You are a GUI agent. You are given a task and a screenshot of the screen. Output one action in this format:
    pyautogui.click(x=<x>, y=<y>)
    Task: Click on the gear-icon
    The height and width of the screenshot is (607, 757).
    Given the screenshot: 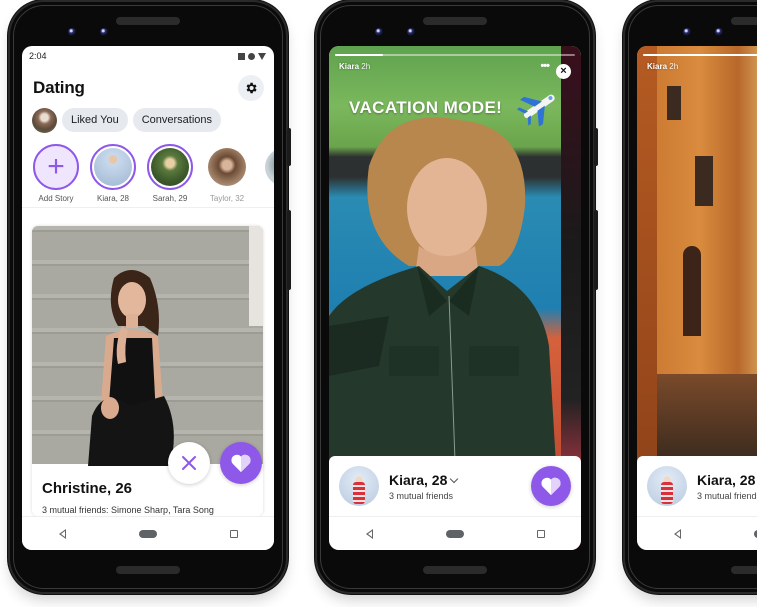 What is the action you would take?
    pyautogui.click(x=251, y=88)
    